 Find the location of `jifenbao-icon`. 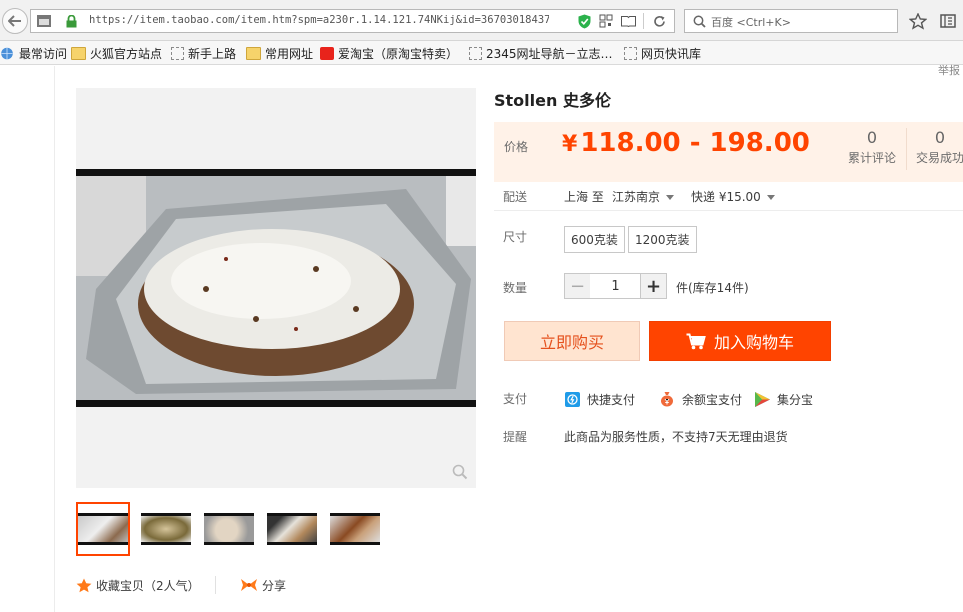

jifenbao-icon is located at coordinates (762, 399).